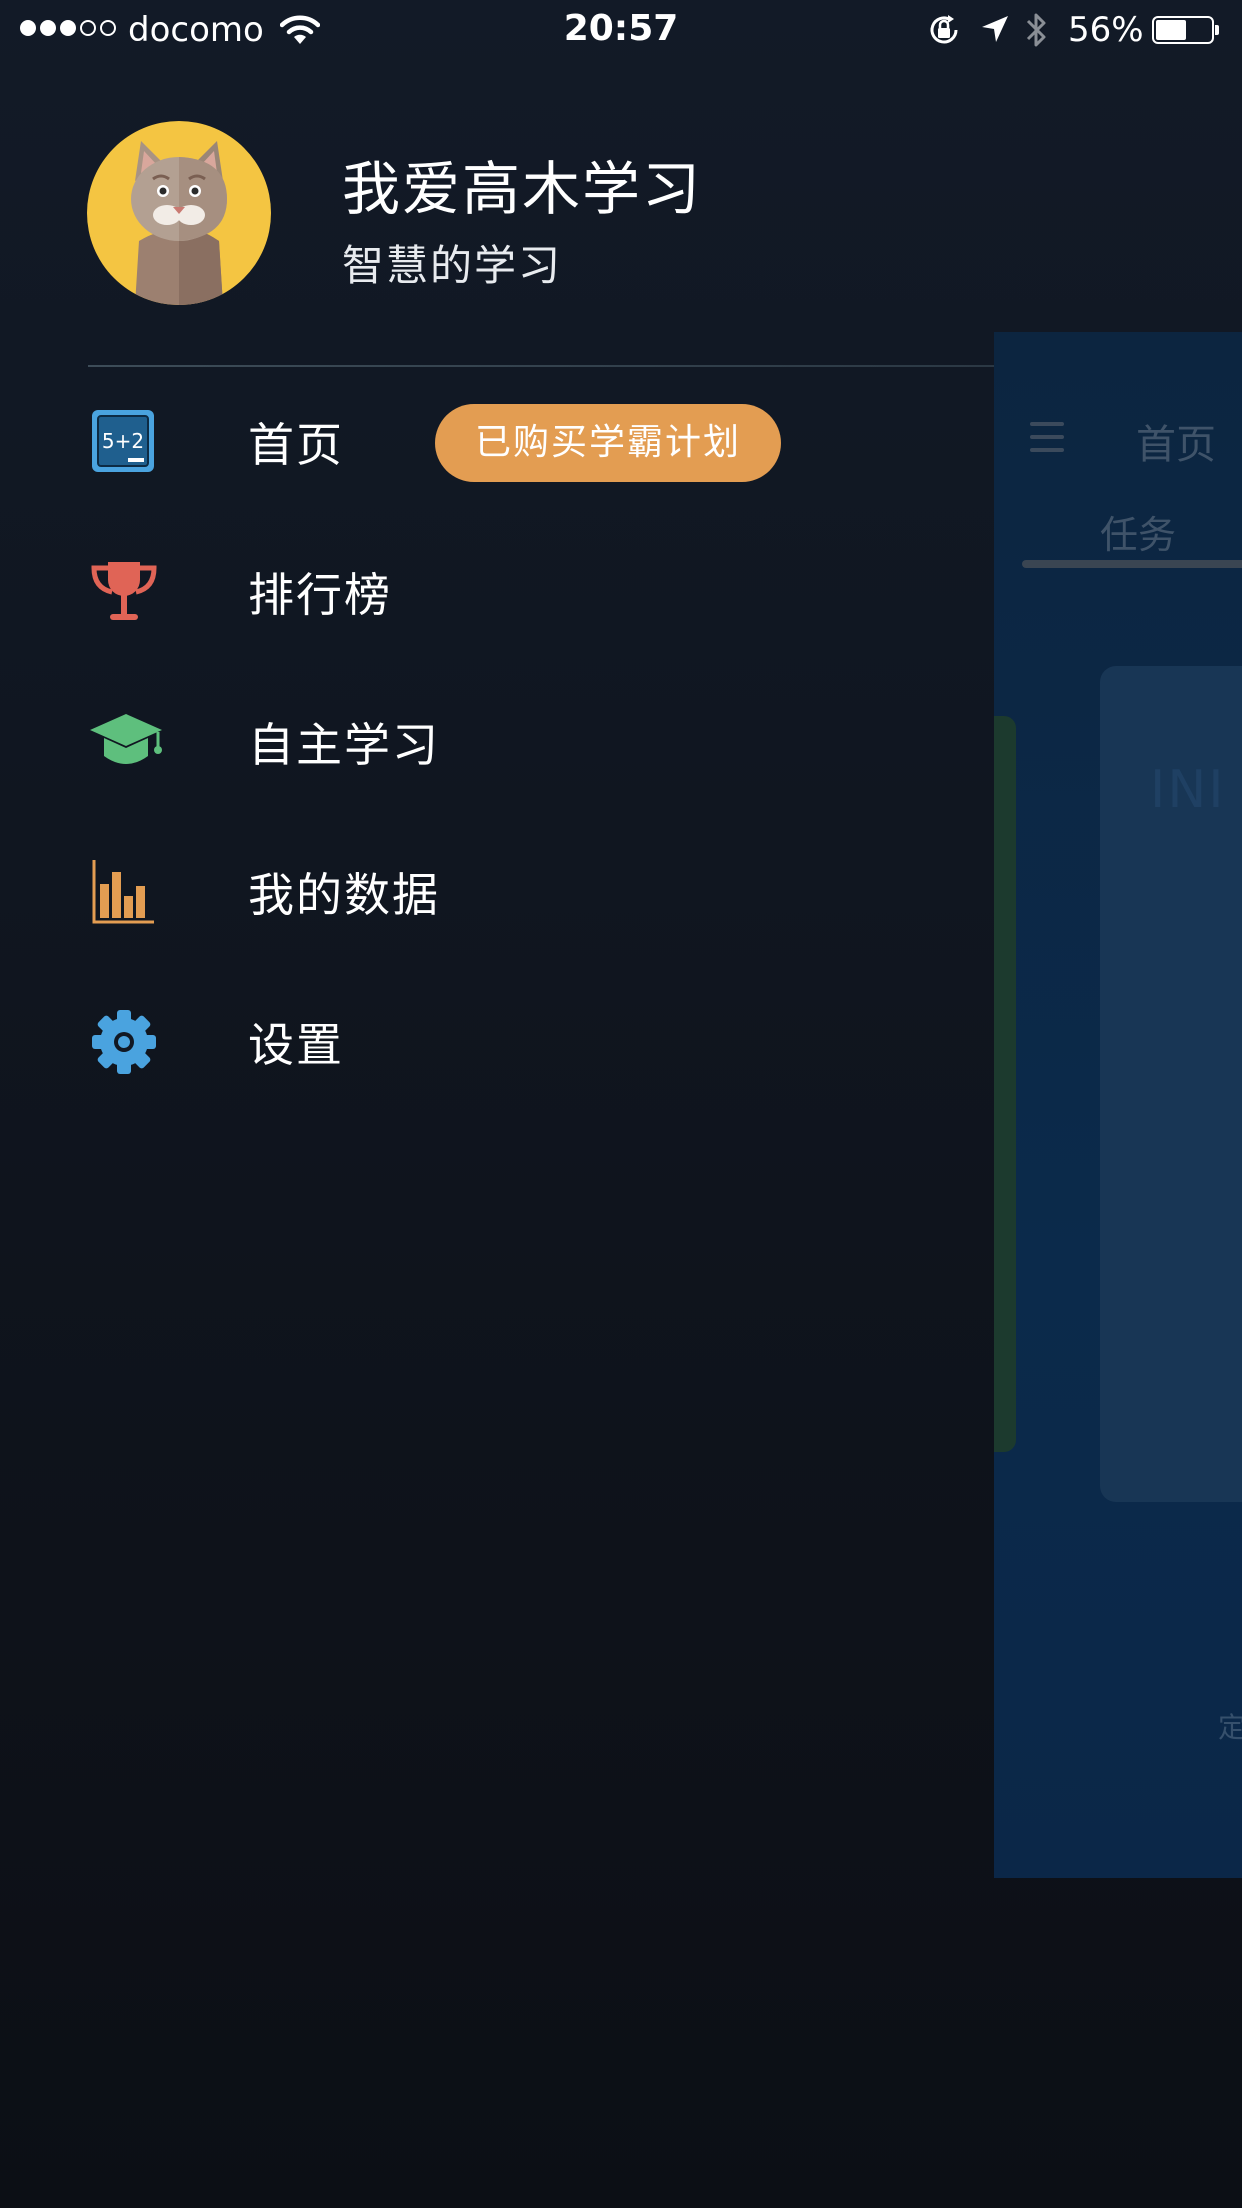  Describe the element at coordinates (1118, 1105) in the screenshot. I see `background-home-screen: 首页 任务 INI 定` at that location.